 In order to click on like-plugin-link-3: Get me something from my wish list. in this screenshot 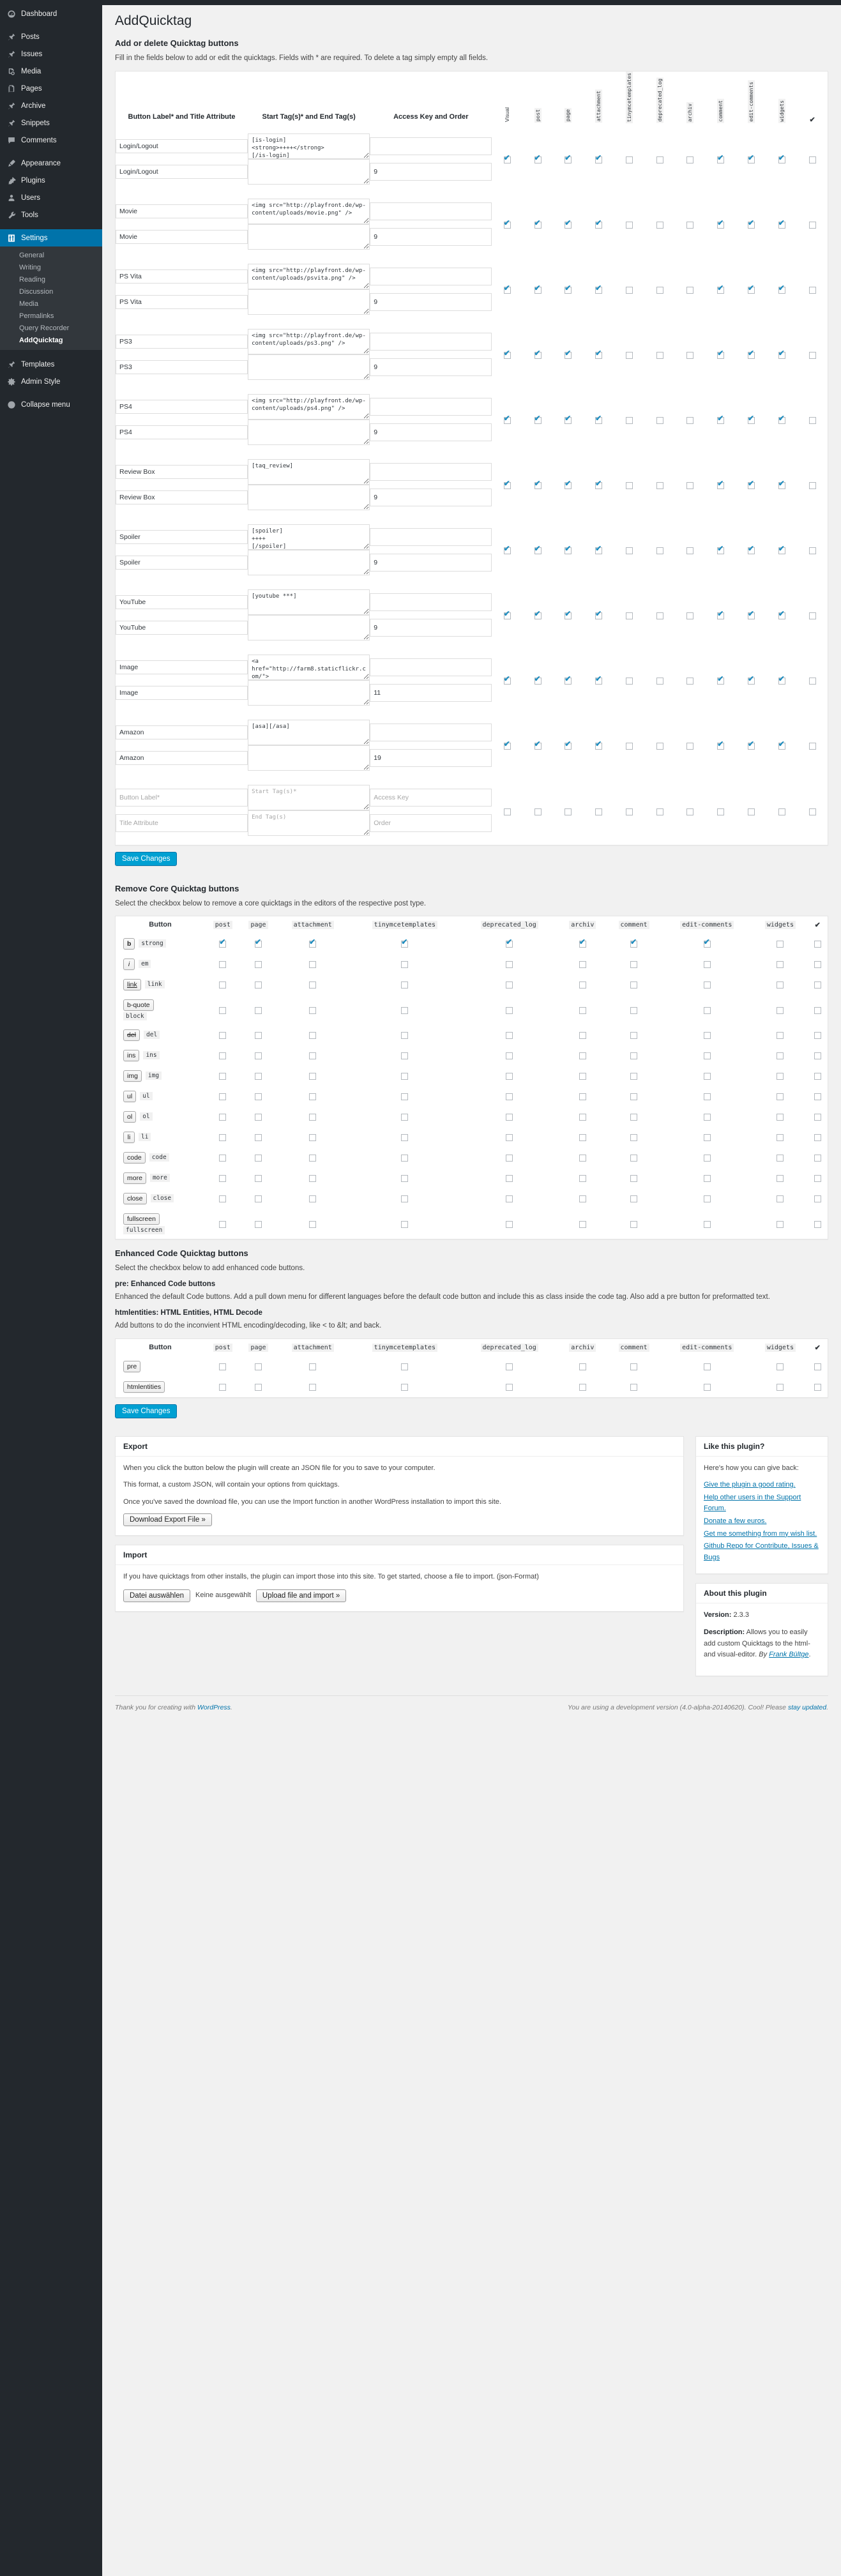, I will do `click(762, 1535)`.